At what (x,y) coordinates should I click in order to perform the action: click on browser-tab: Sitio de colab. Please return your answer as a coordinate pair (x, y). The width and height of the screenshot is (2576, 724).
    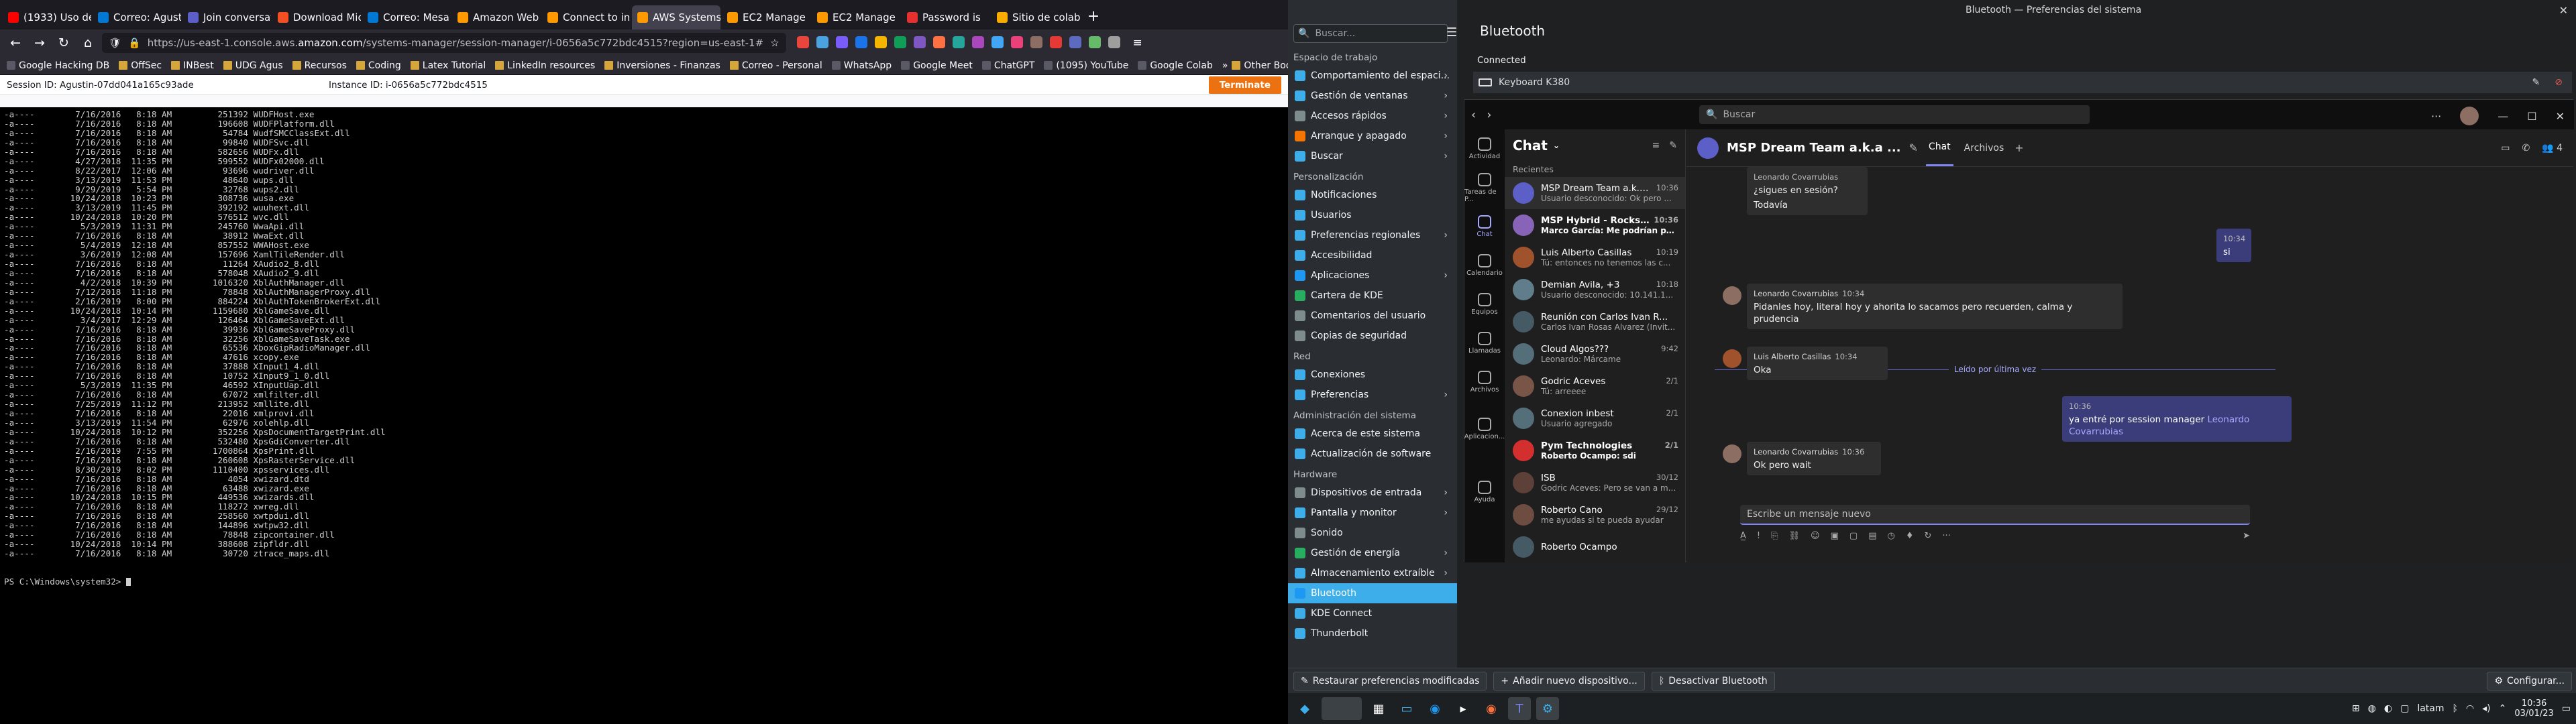
    Looking at the image, I should click on (1035, 17).